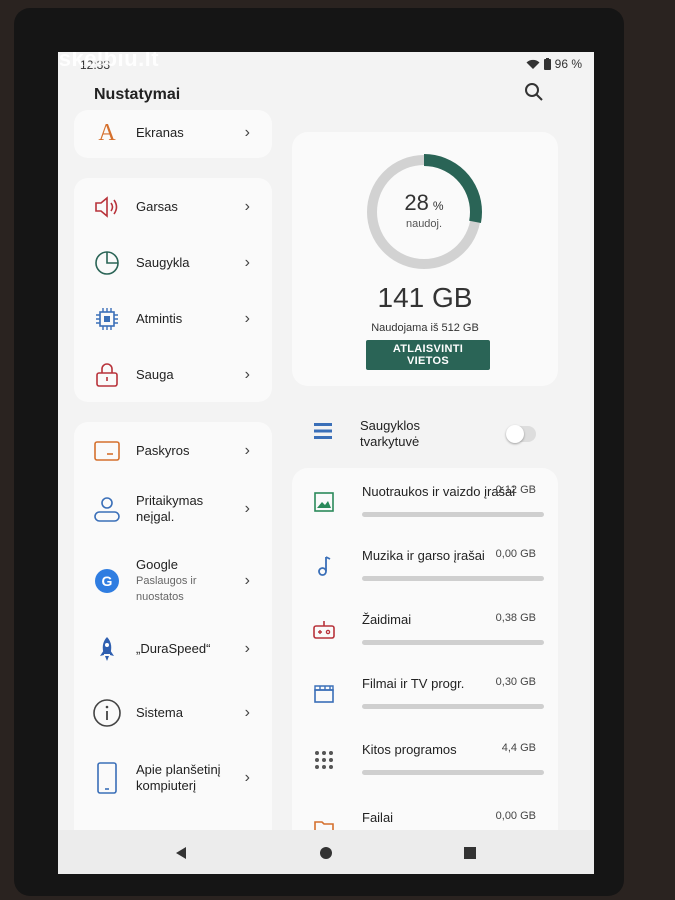 Image resolution: width=675 pixels, height=900 pixels. I want to click on category-name: Nuotraukos ir vaizdo įrašai, so click(439, 491).